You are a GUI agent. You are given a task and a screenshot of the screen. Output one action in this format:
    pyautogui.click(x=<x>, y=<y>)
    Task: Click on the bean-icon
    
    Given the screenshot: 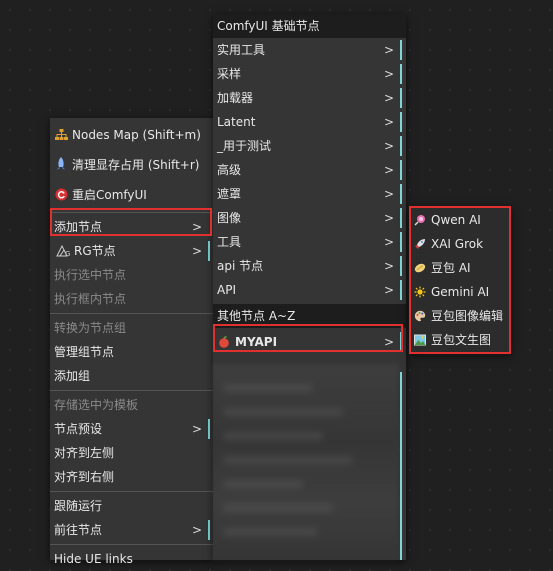 What is the action you would take?
    pyautogui.click(x=420, y=269)
    